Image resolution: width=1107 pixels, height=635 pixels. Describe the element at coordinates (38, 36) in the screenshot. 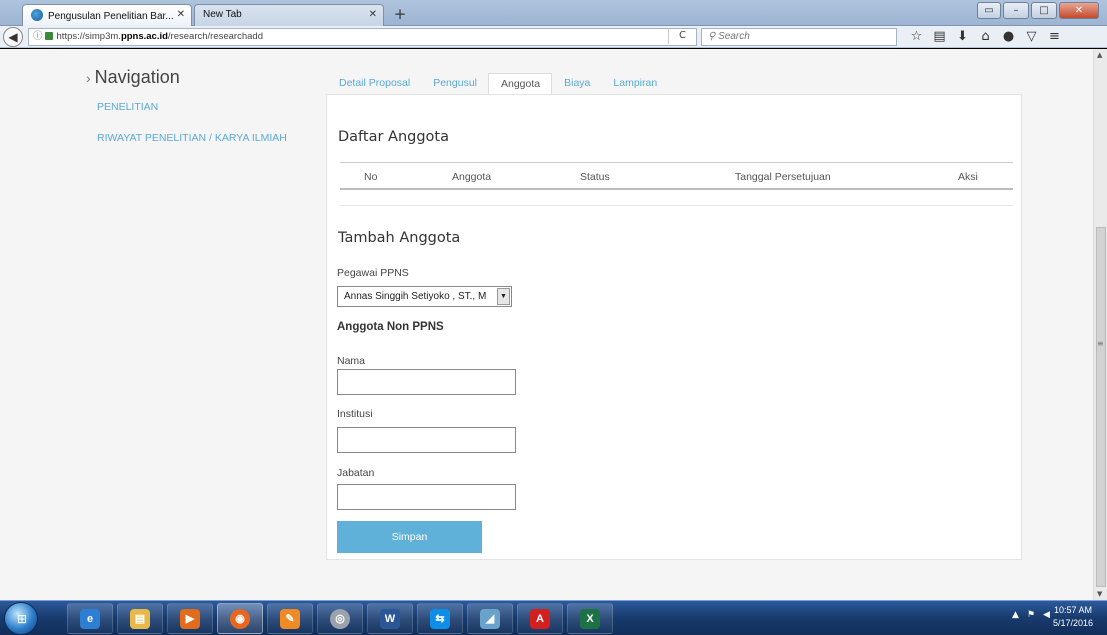

I see `info-icon: ⓘ` at that location.